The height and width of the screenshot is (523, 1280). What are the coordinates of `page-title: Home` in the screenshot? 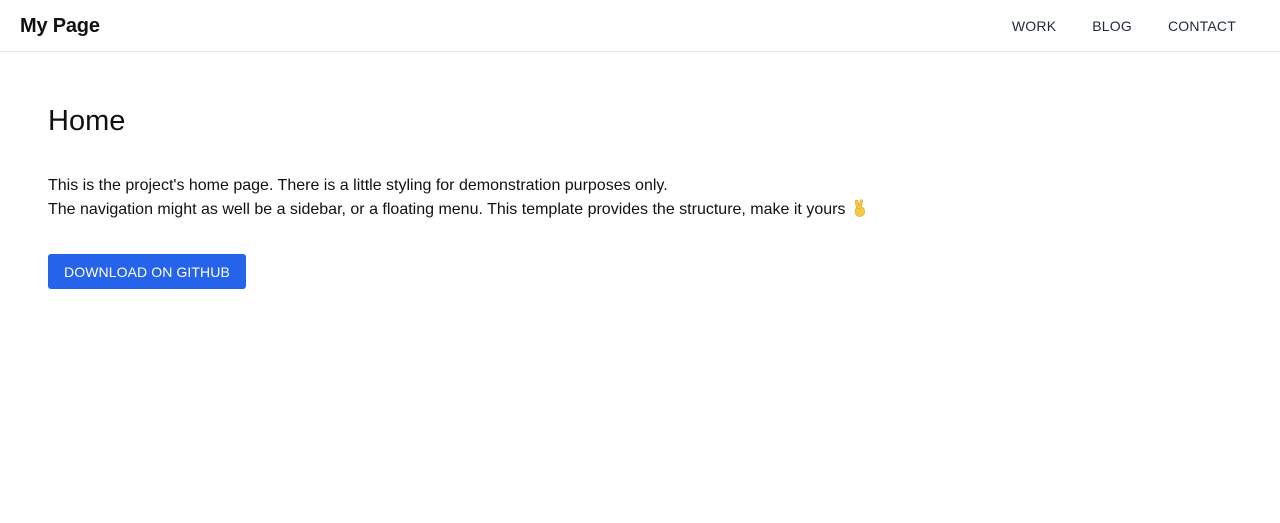 It's located at (87, 121).